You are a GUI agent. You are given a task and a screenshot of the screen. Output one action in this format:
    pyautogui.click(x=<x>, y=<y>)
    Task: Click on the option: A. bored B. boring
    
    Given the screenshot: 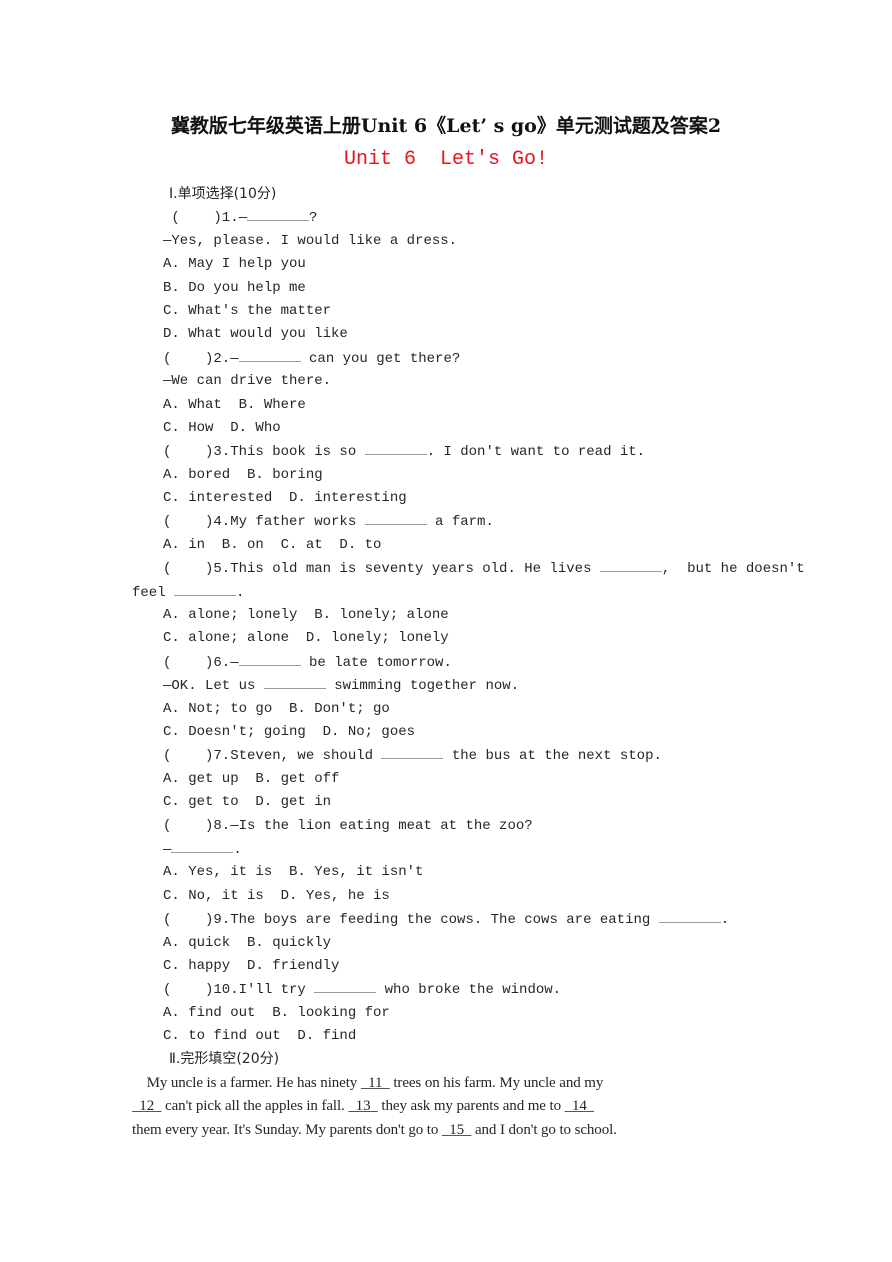 What is the action you would take?
    pyautogui.click(x=243, y=474)
    